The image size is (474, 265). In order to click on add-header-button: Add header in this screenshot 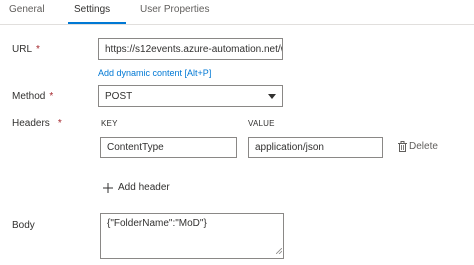, I will do `click(136, 187)`.